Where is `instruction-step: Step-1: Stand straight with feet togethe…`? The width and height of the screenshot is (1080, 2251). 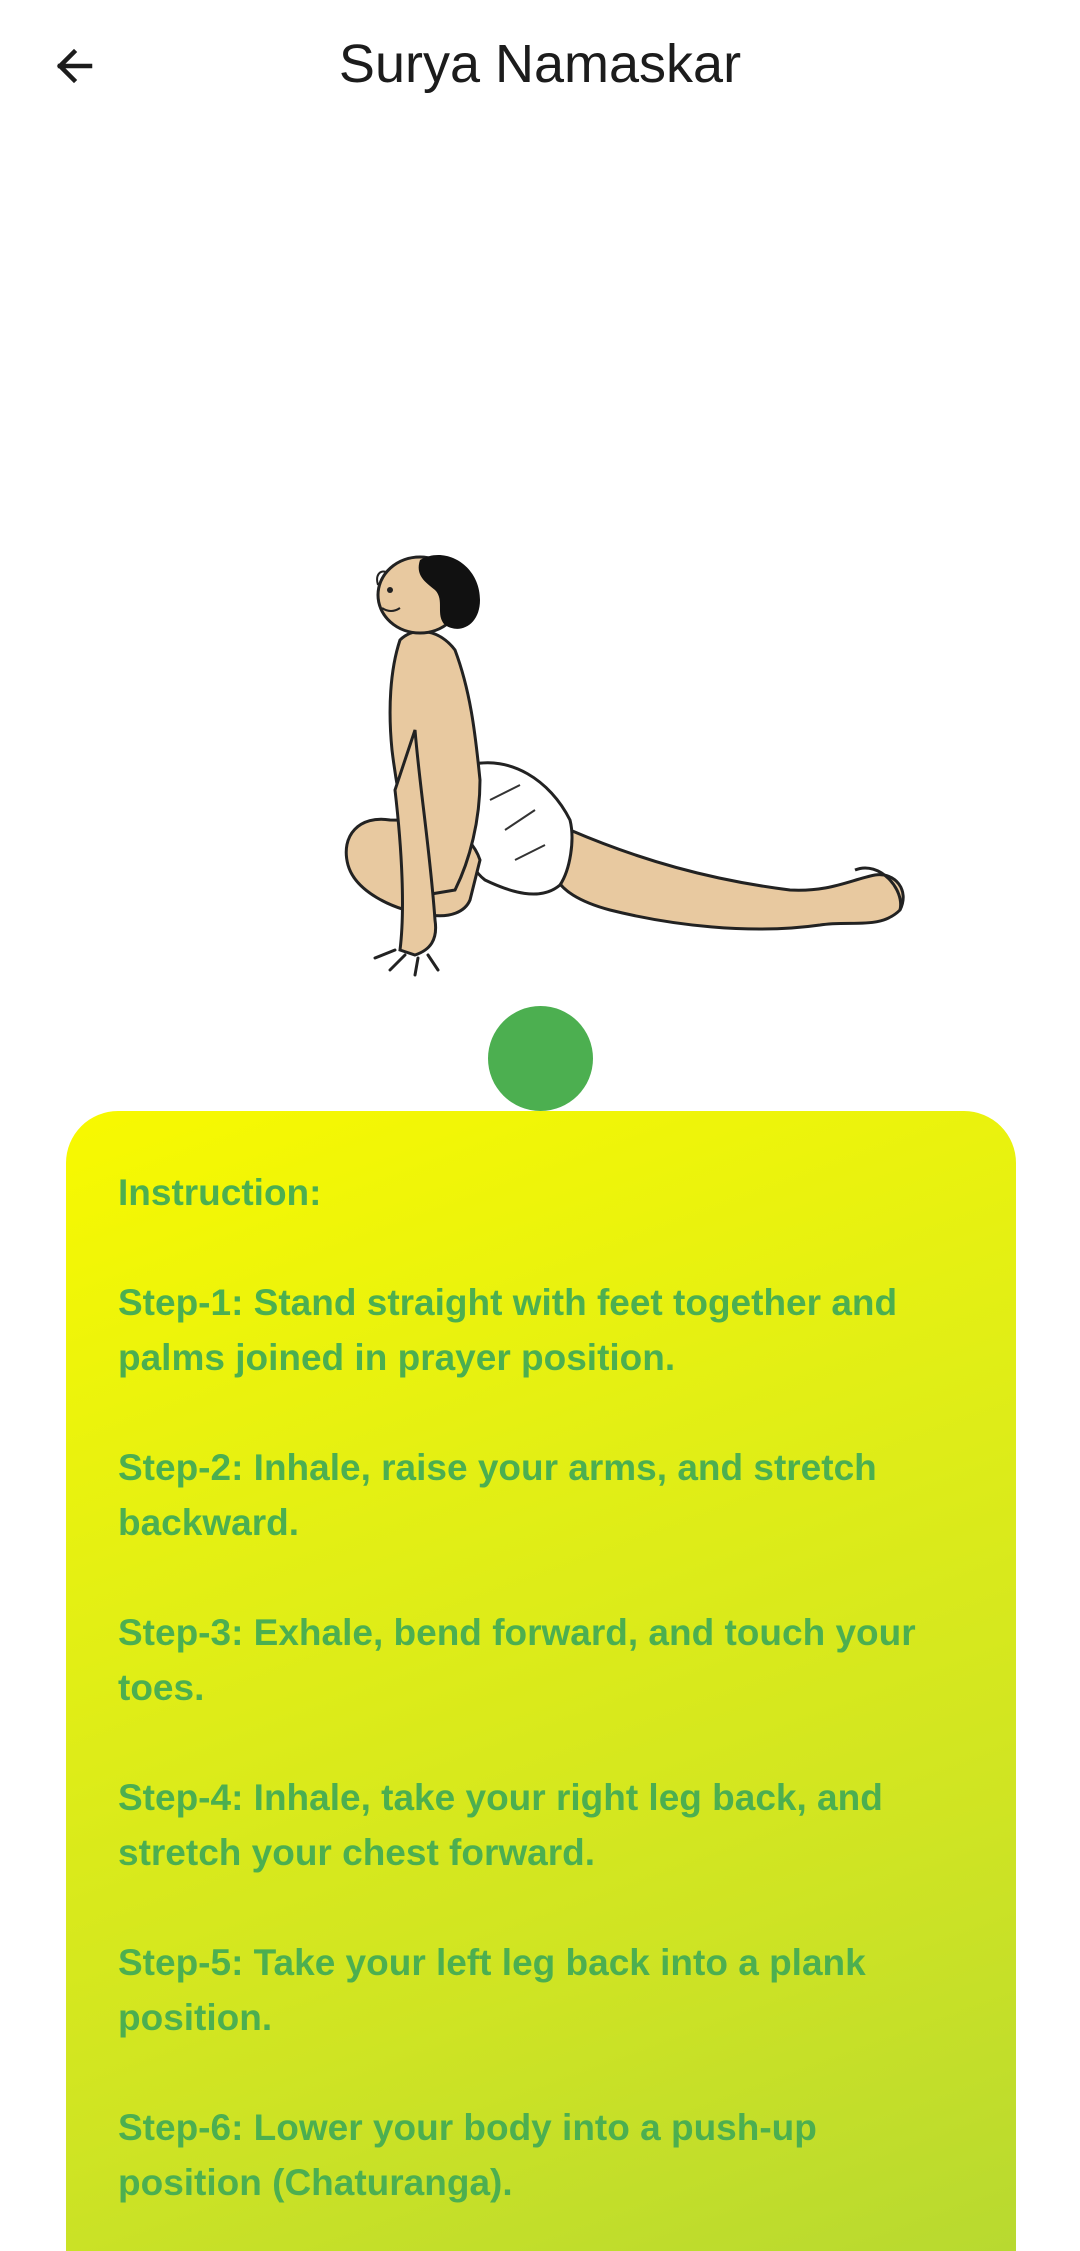
instruction-step: Step-1: Stand straight with feet togethe… is located at coordinates (508, 1330).